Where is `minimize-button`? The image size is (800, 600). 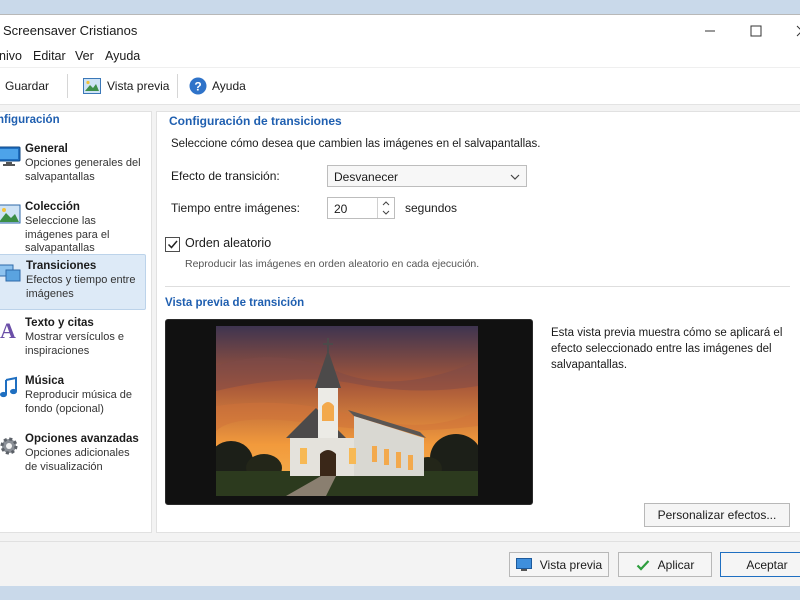
minimize-button is located at coordinates (710, 31).